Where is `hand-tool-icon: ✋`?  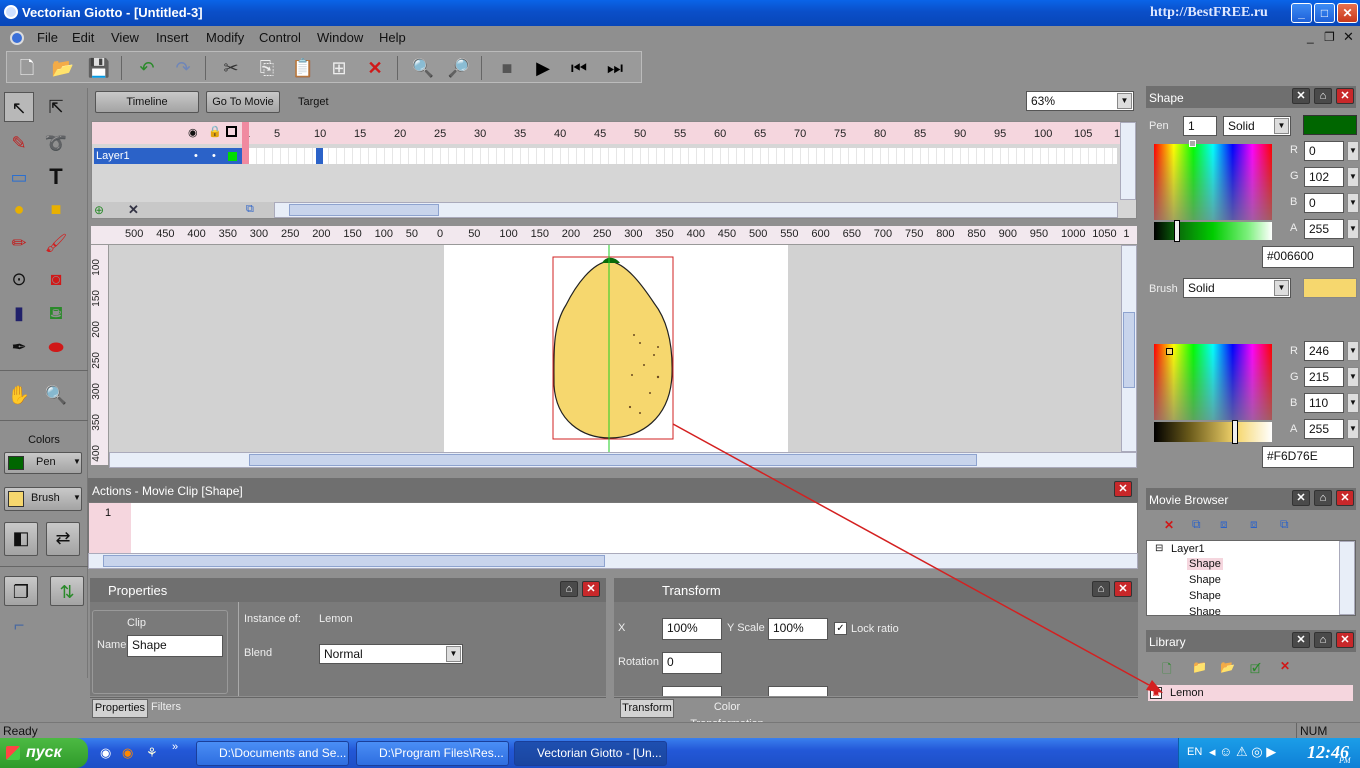 hand-tool-icon: ✋ is located at coordinates (19, 395).